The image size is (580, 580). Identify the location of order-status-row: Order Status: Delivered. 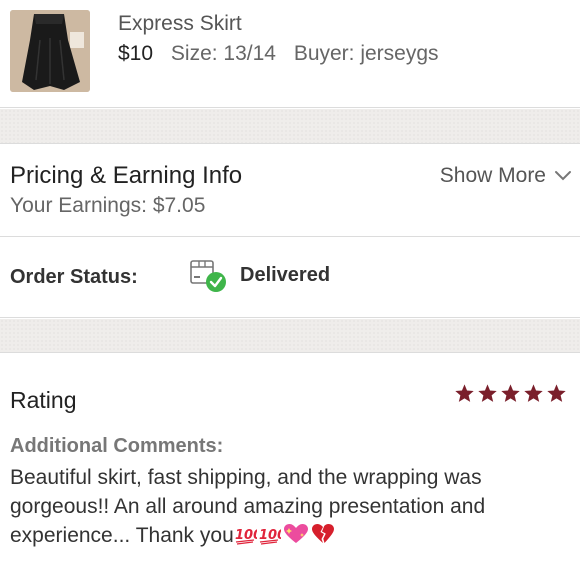
(290, 278).